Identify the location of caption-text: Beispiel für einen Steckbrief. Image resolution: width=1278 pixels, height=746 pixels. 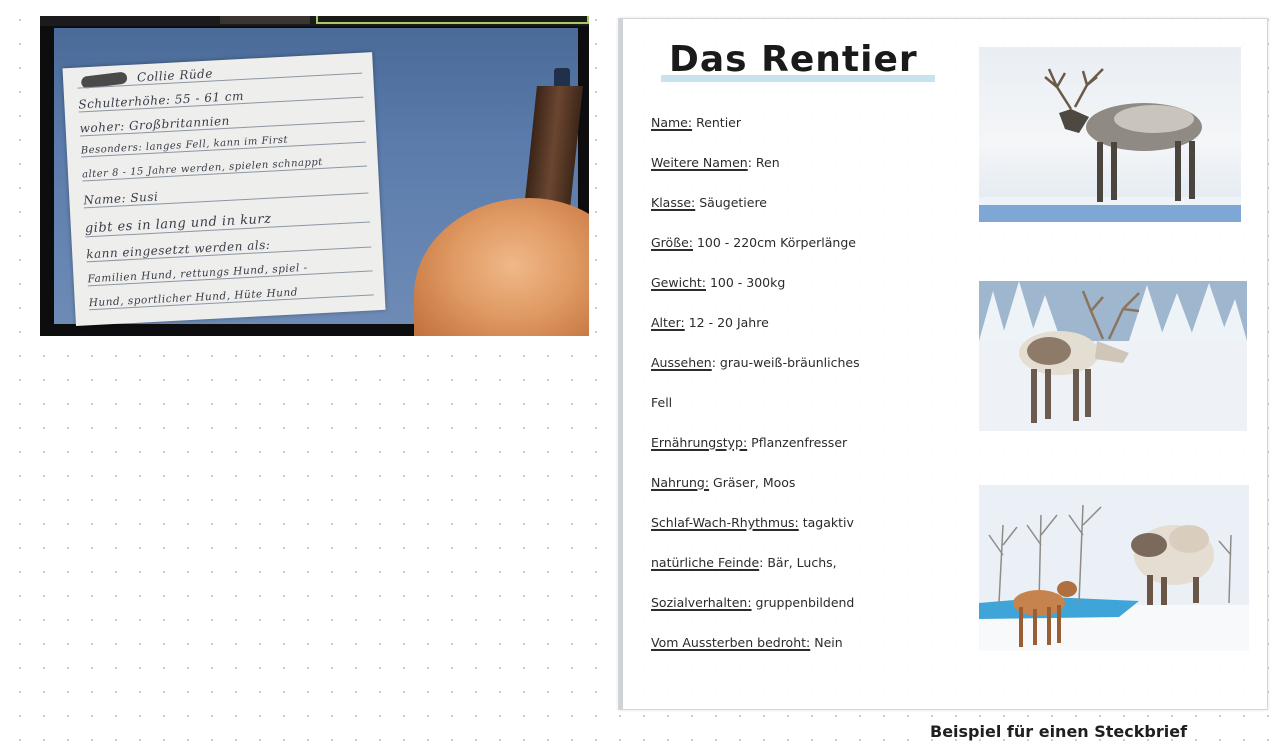
(1059, 731).